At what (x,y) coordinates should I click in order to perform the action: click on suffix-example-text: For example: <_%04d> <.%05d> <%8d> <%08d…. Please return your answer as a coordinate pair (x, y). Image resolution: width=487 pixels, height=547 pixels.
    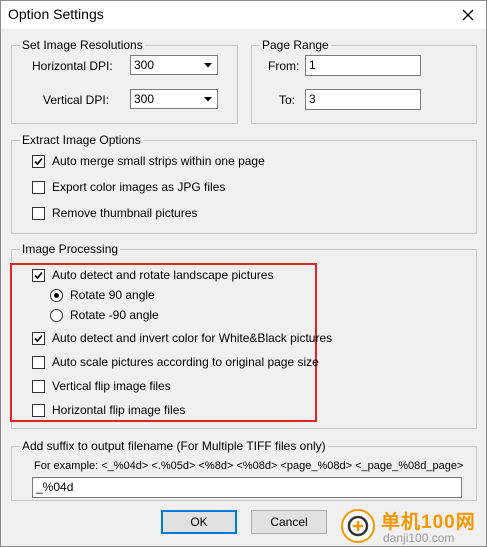
    Looking at the image, I should click on (249, 466).